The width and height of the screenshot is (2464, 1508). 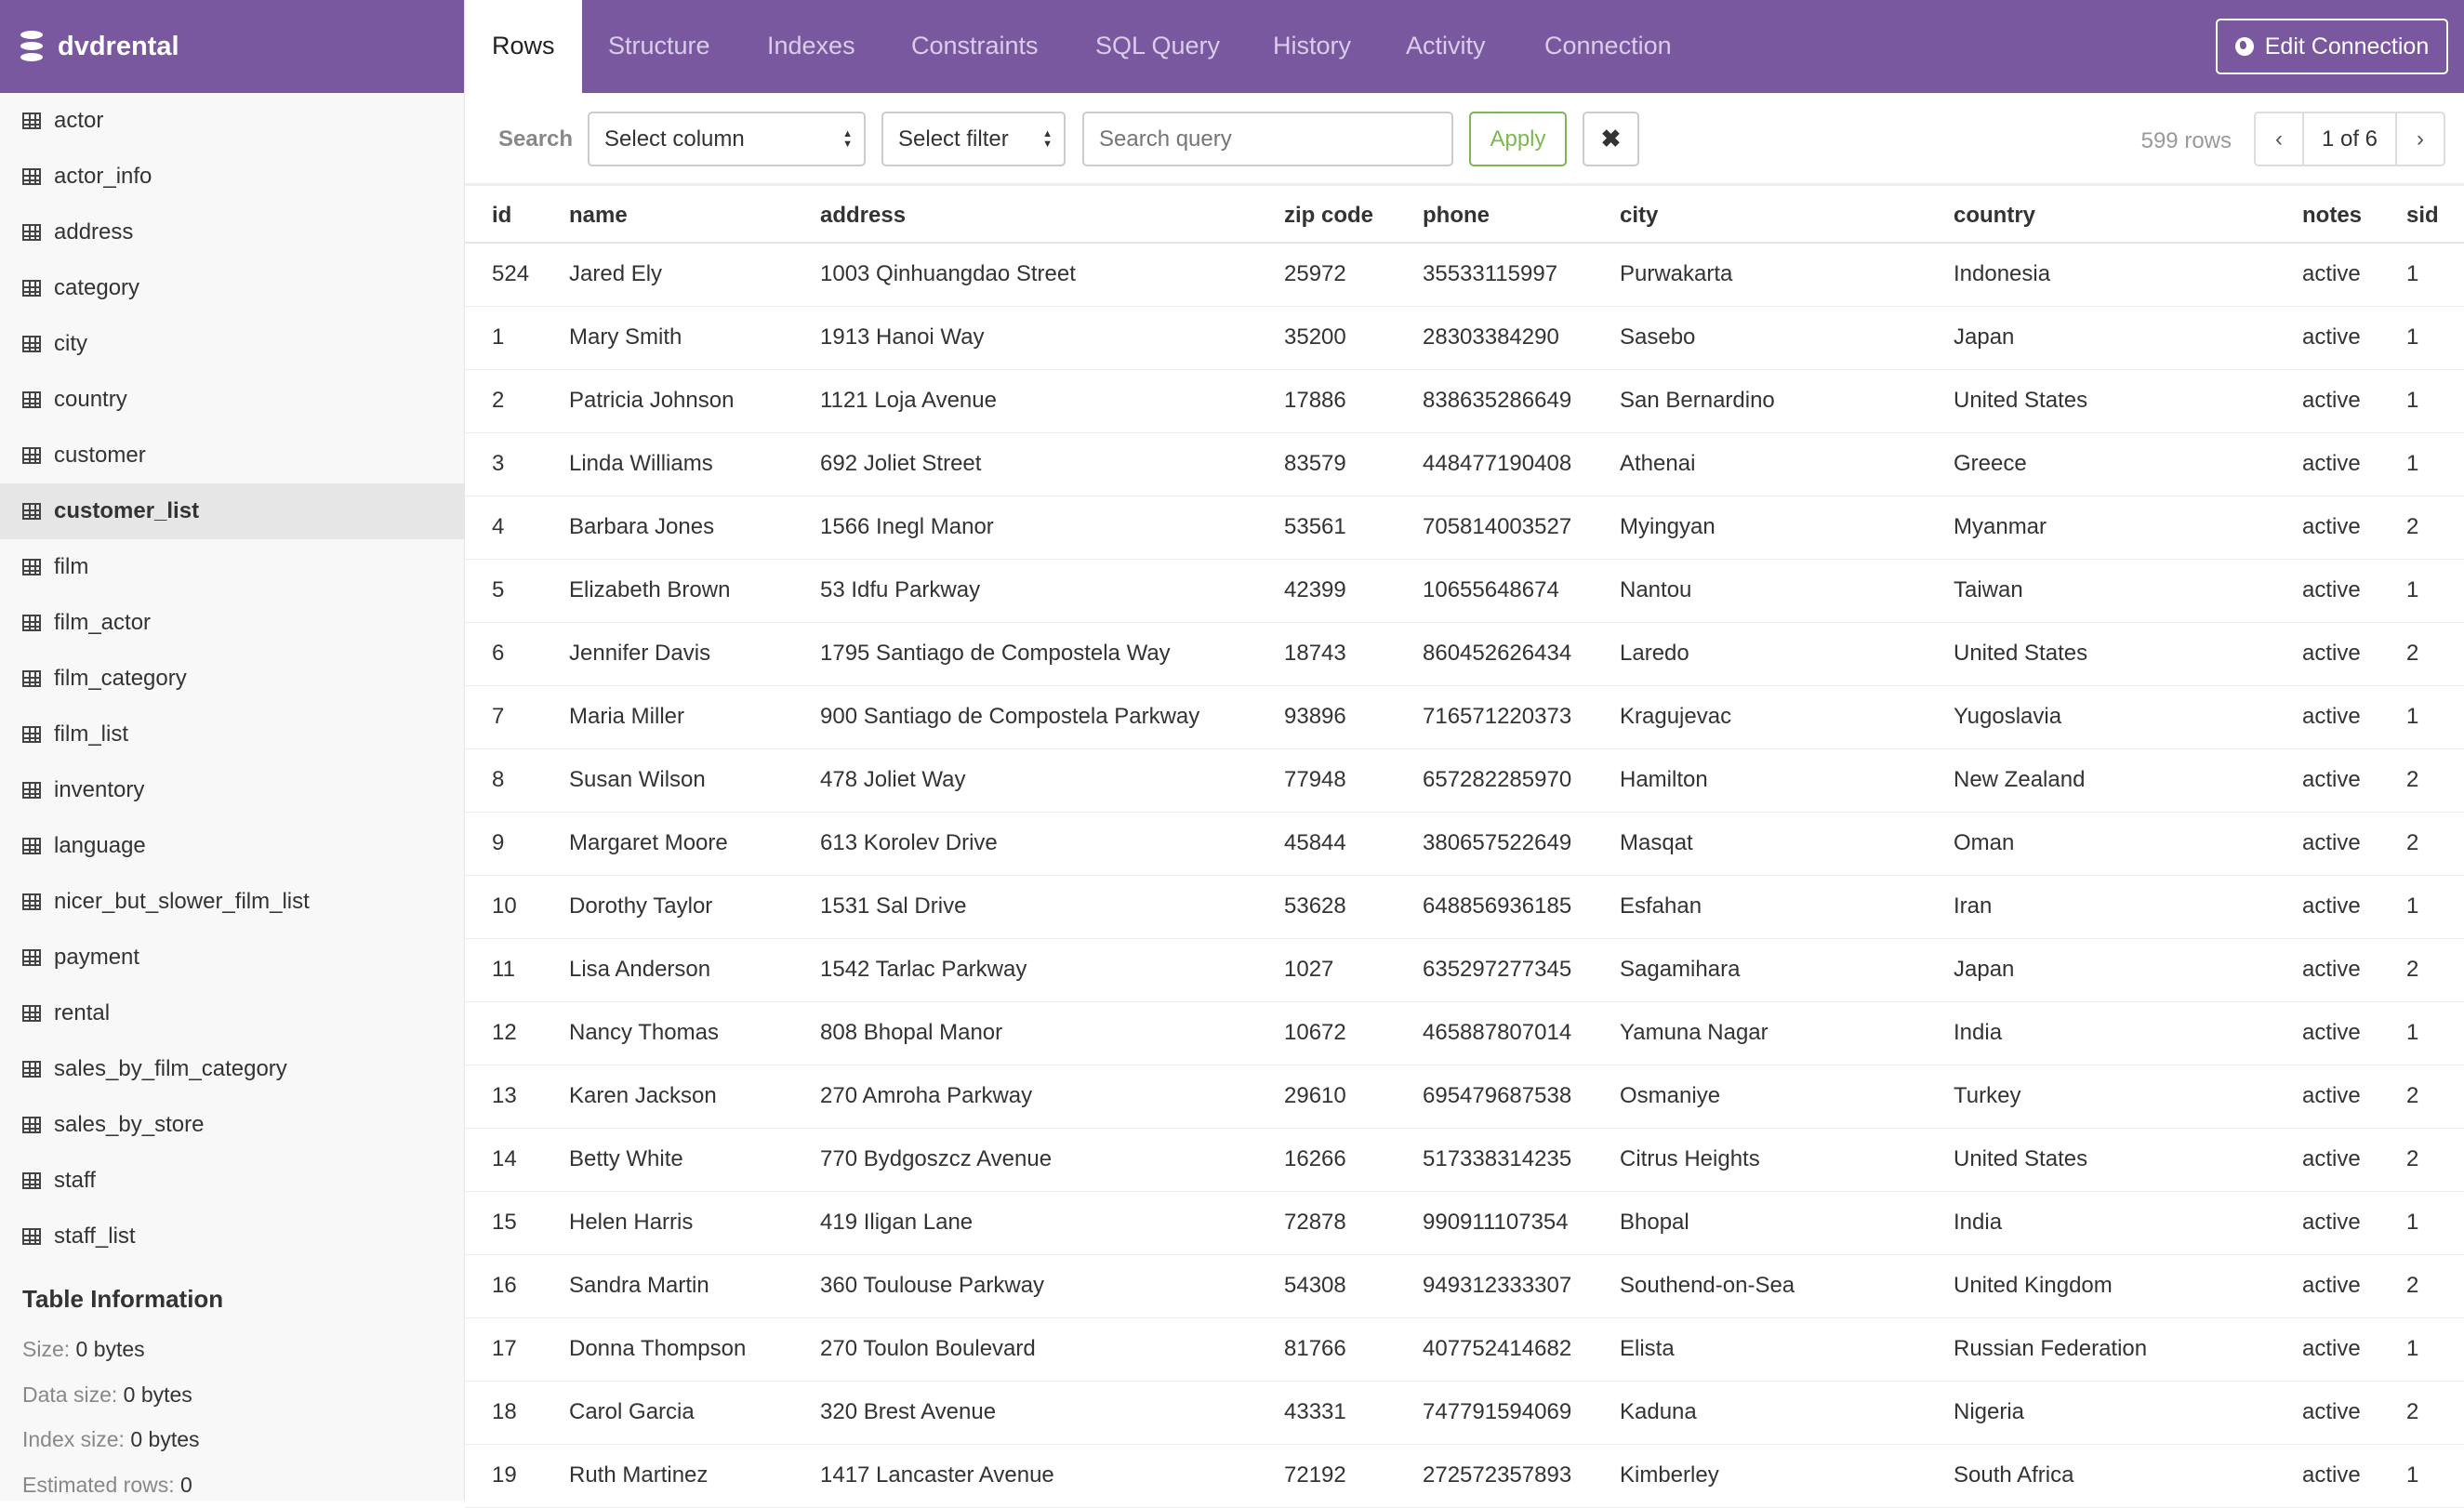 I want to click on cell-country: Turkey, so click(x=2128, y=1097).